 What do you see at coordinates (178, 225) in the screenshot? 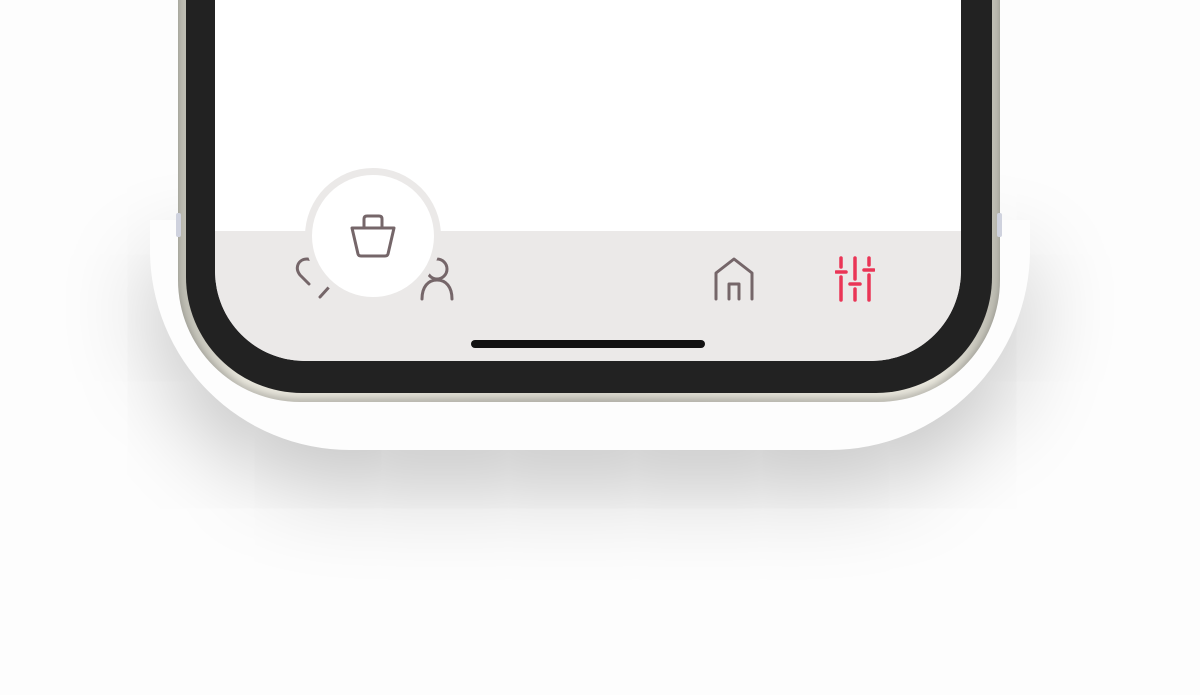
I see `side-button-left` at bounding box center [178, 225].